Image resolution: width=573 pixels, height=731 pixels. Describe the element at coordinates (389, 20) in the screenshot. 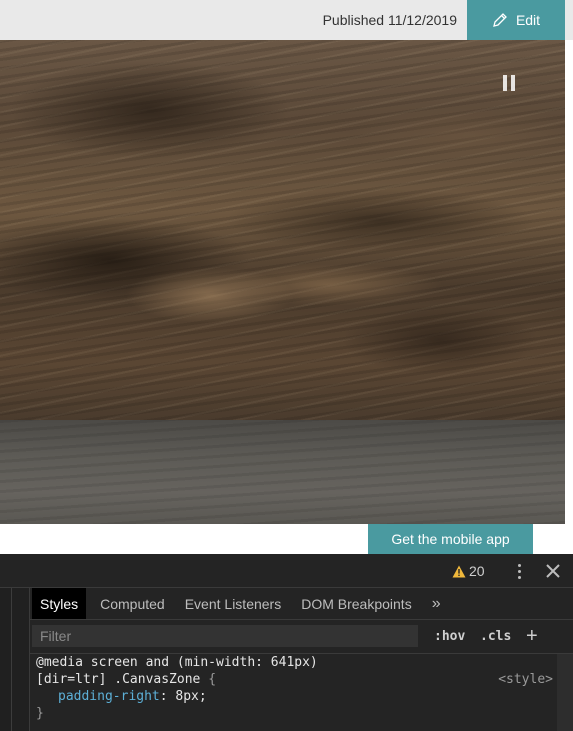

I see `published-date: Published 11/12/2019` at that location.